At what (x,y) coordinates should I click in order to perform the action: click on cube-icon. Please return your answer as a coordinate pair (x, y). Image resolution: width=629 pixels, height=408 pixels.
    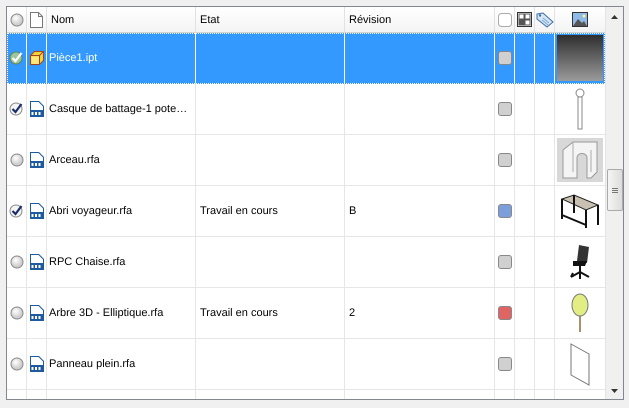
    Looking at the image, I should click on (36, 58).